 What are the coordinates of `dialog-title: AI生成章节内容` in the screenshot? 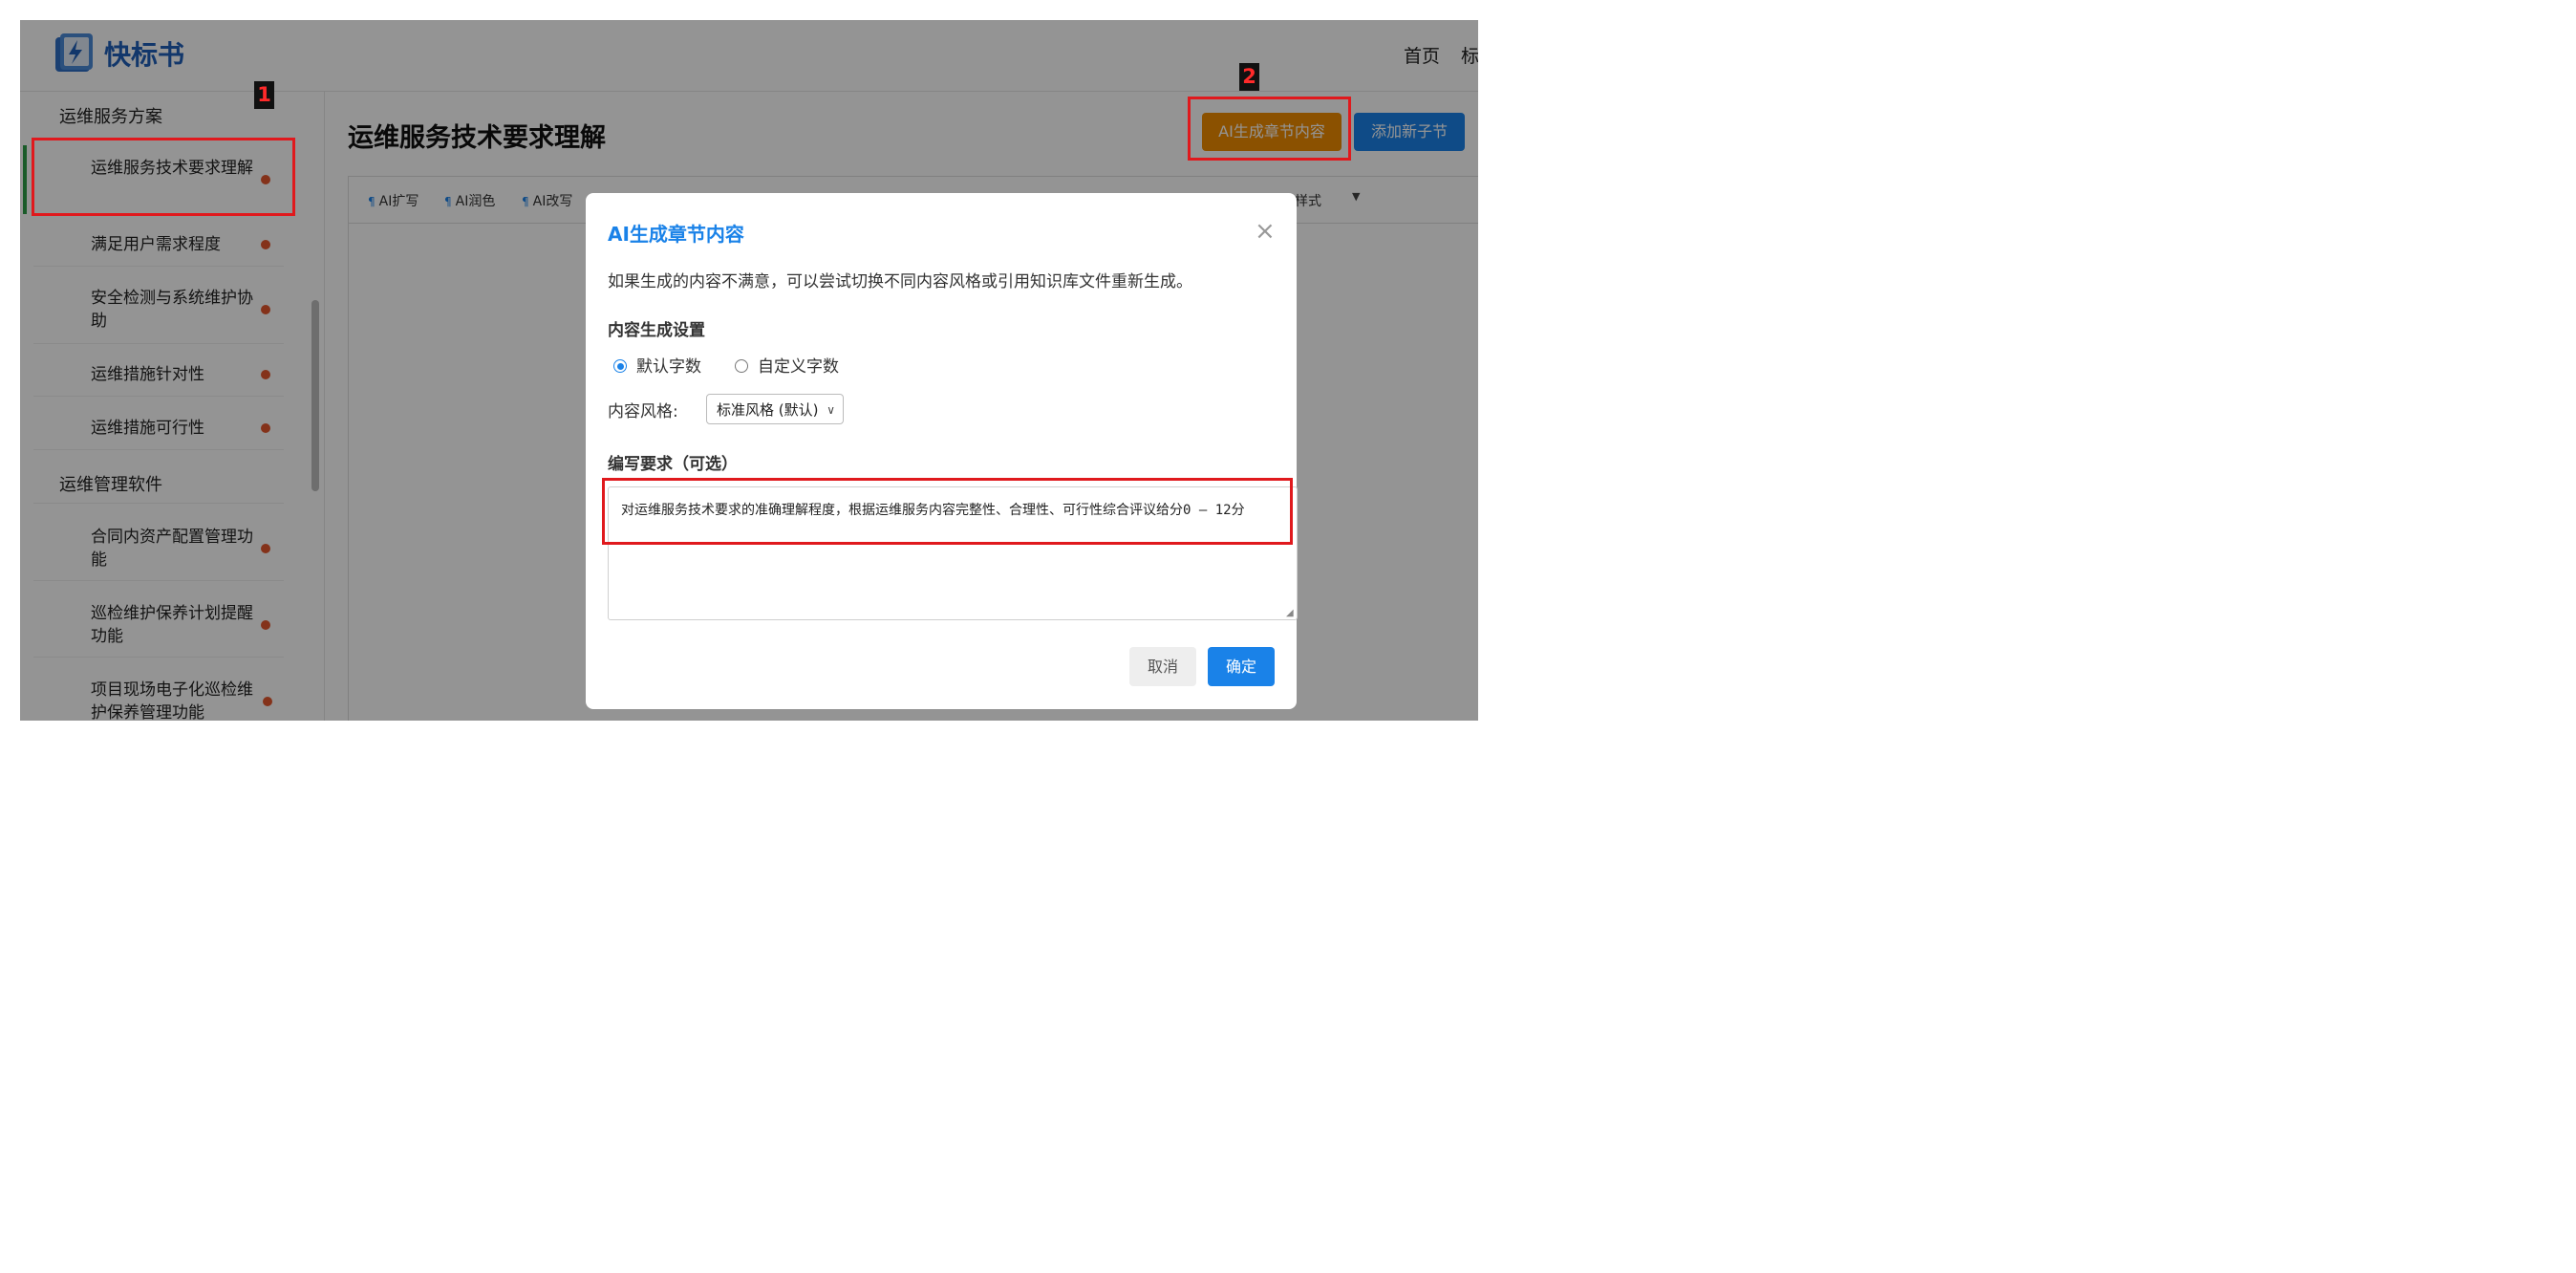 It's located at (676, 234).